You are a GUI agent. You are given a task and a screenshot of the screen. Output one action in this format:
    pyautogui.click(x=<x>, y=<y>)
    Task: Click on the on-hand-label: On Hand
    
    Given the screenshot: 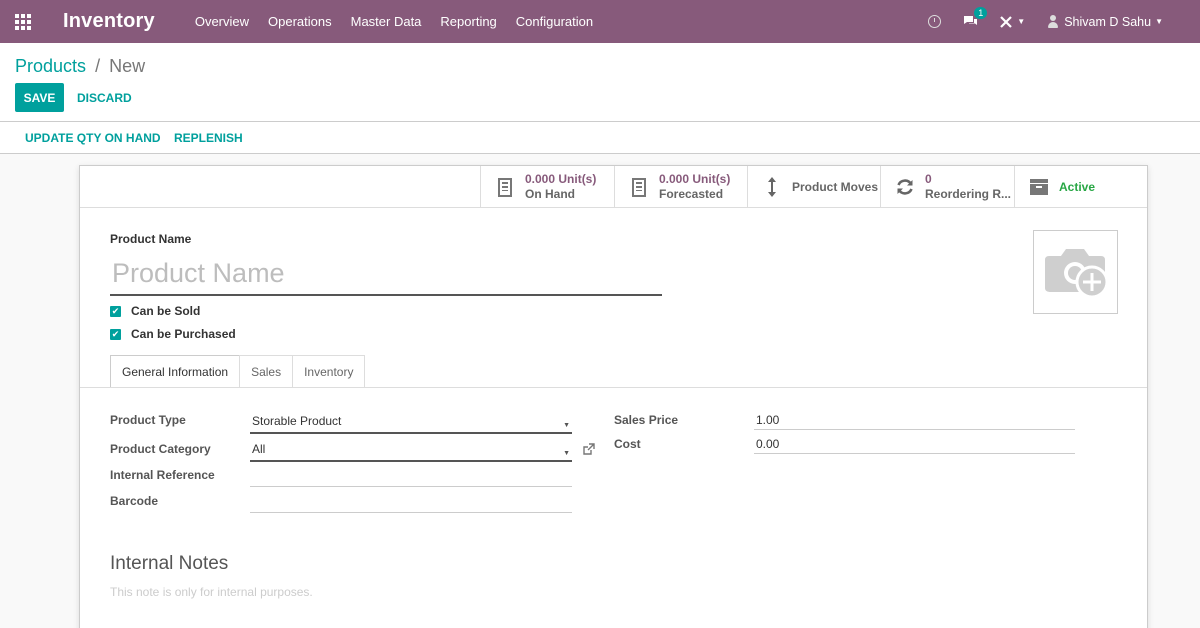 What is the action you would take?
    pyautogui.click(x=550, y=194)
    